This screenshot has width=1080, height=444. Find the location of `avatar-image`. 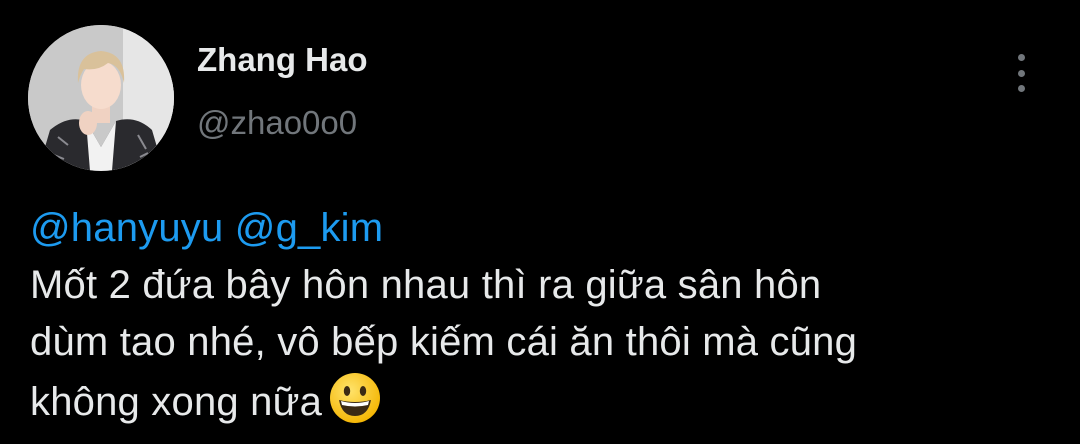

avatar-image is located at coordinates (101, 98).